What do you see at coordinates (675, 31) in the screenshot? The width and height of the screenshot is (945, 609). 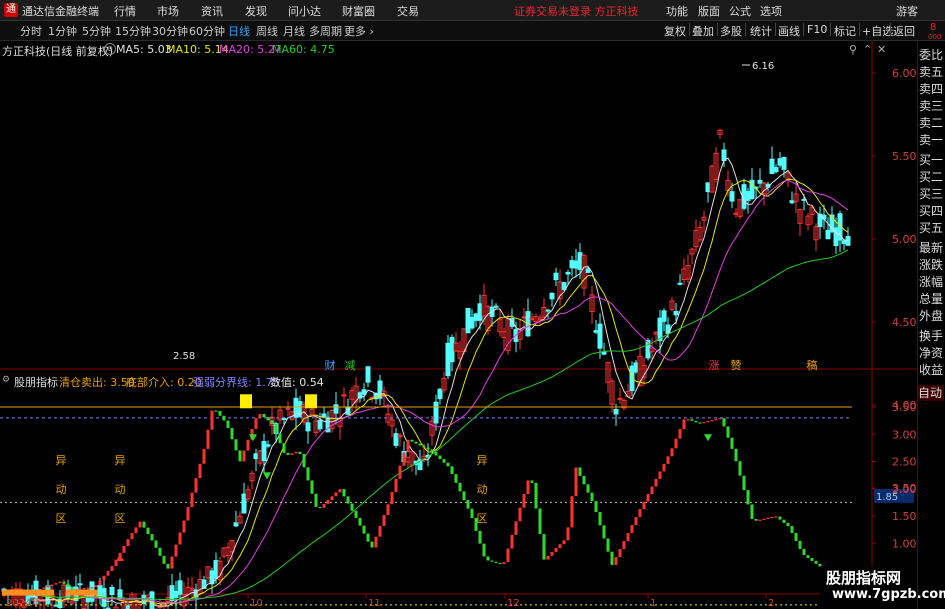 I see `tool-adjust-button: 复权` at bounding box center [675, 31].